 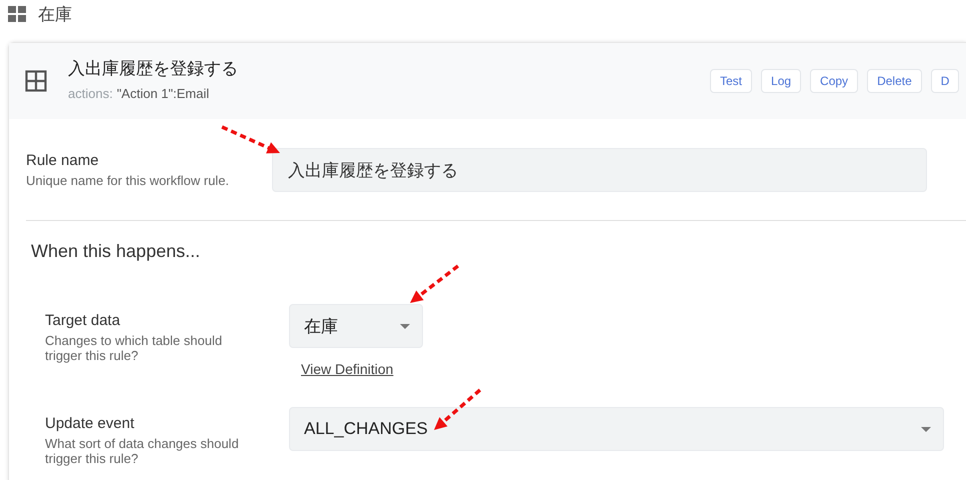 I want to click on action-button: Test, so click(x=731, y=81).